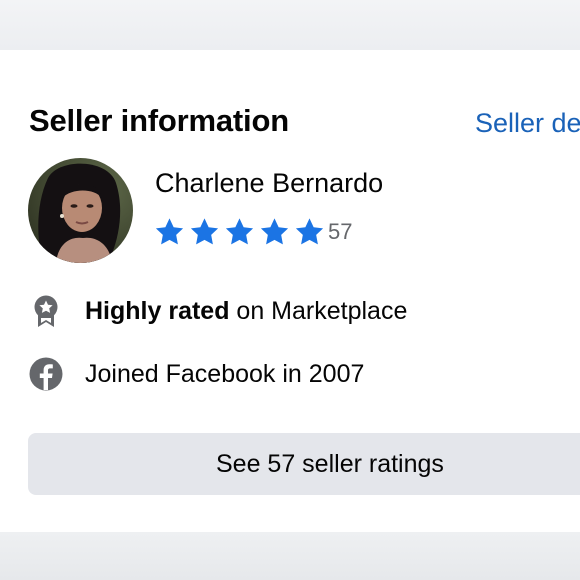 The width and height of the screenshot is (580, 580). What do you see at coordinates (46, 374) in the screenshot?
I see `facebook-icon` at bounding box center [46, 374].